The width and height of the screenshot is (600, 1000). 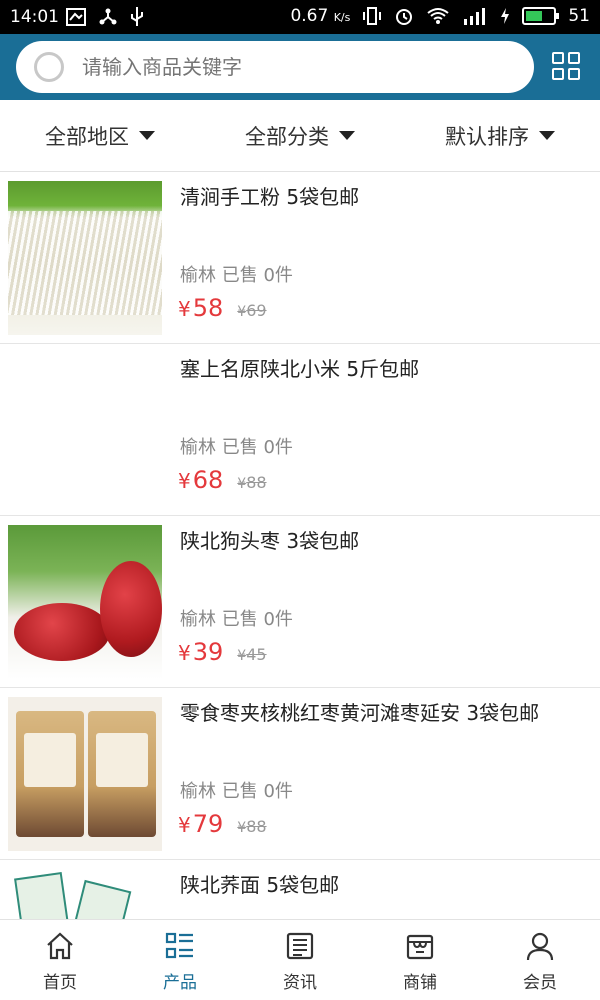 I want to click on filter-category: 全部分类, so click(x=300, y=135).